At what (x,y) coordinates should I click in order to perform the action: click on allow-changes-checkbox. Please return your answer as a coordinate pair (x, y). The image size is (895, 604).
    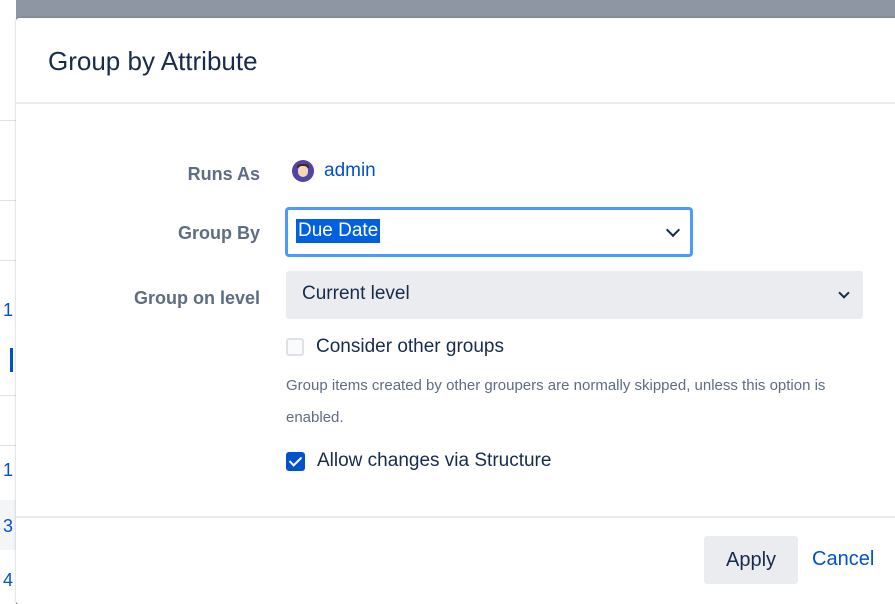
    Looking at the image, I should click on (295, 461).